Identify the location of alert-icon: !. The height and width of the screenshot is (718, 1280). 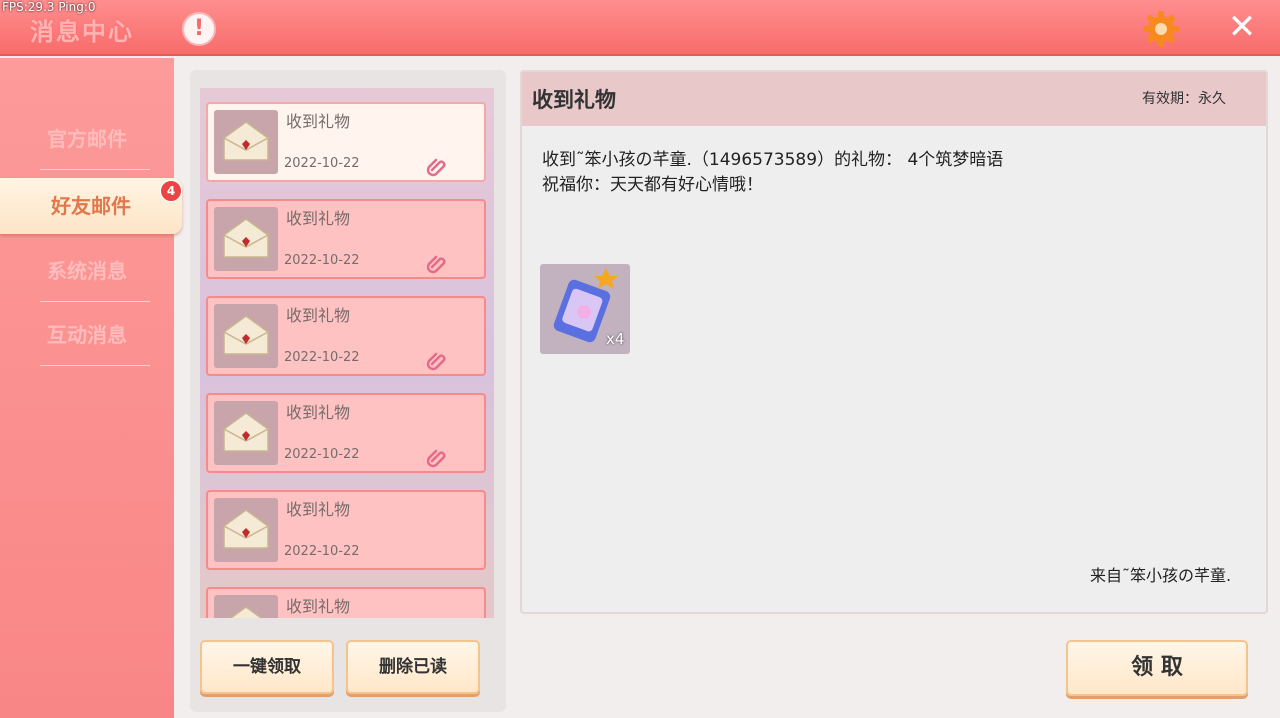
(199, 29).